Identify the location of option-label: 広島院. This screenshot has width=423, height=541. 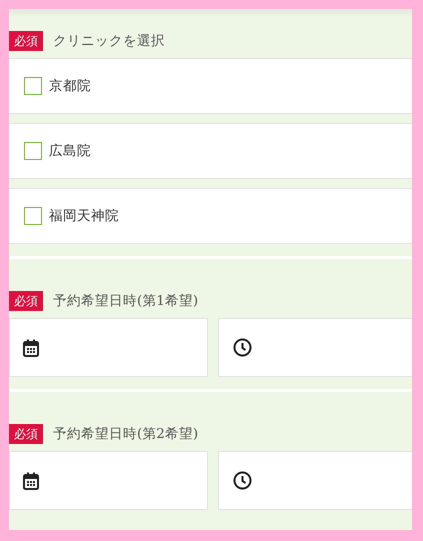
(70, 151).